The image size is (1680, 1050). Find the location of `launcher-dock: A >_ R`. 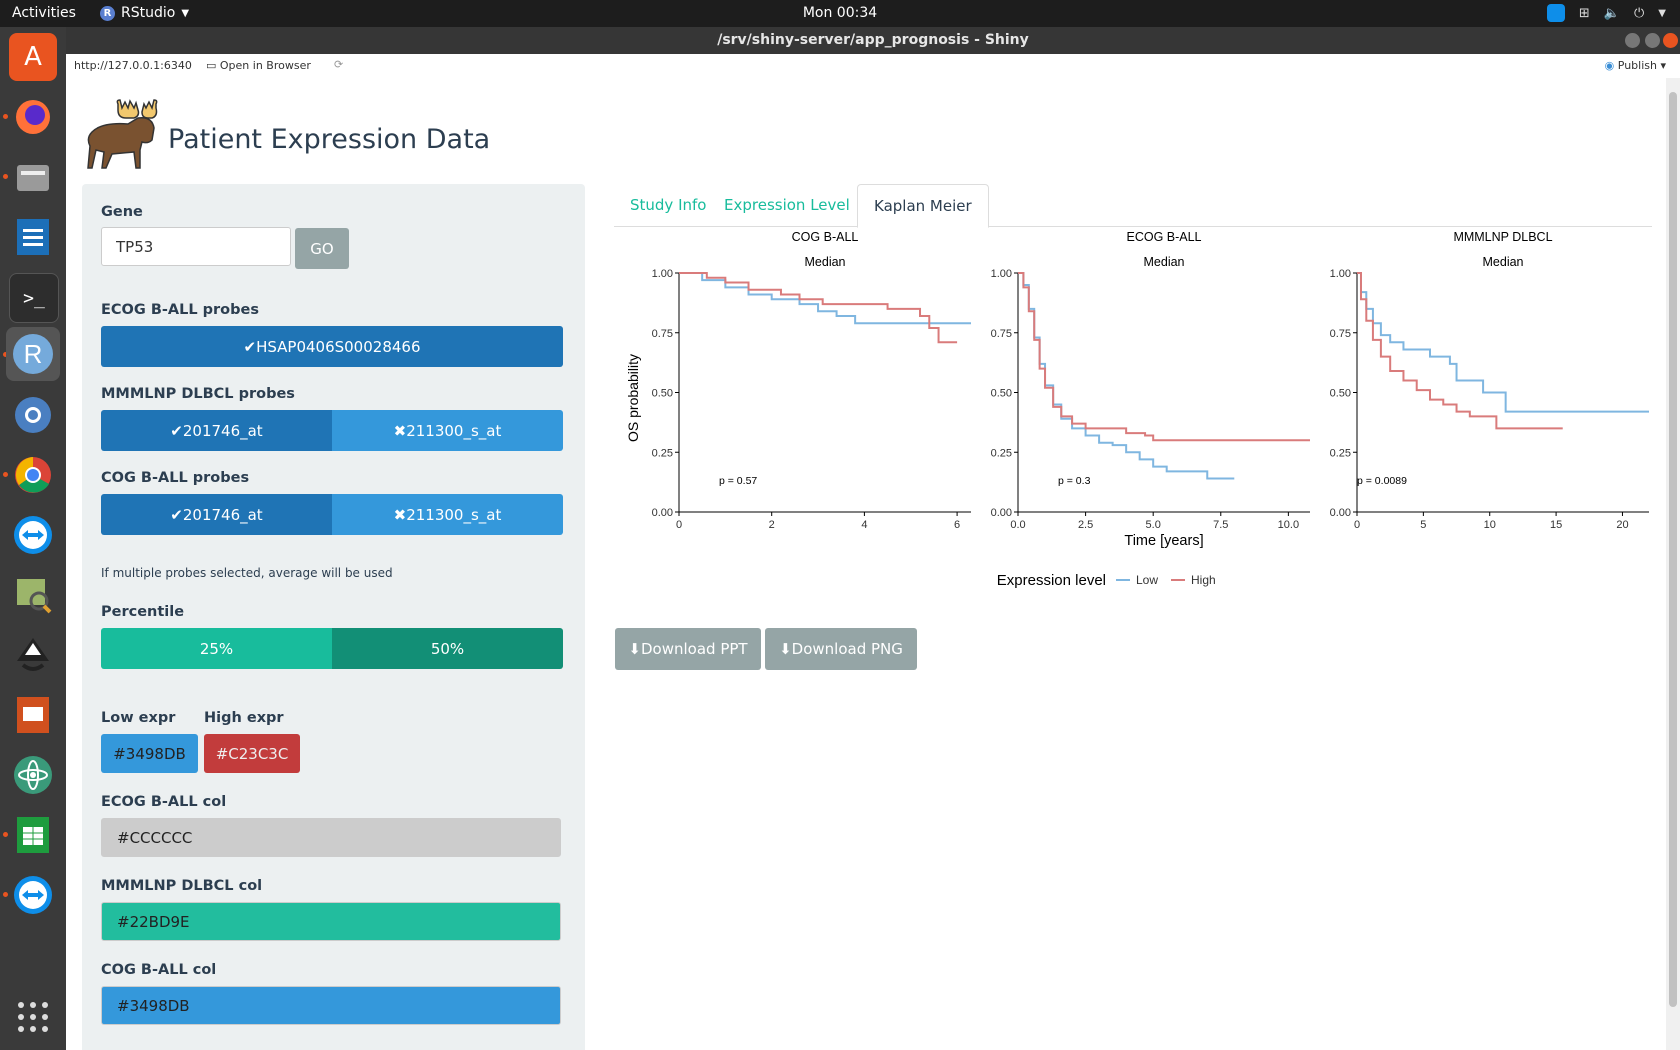

launcher-dock: A >_ R is located at coordinates (33, 538).